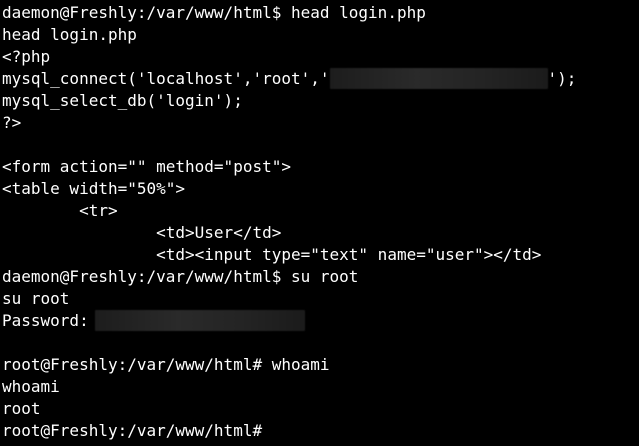  I want to click on shell-prompt: root@Freshly:/var/www/html#, so click(132, 430).